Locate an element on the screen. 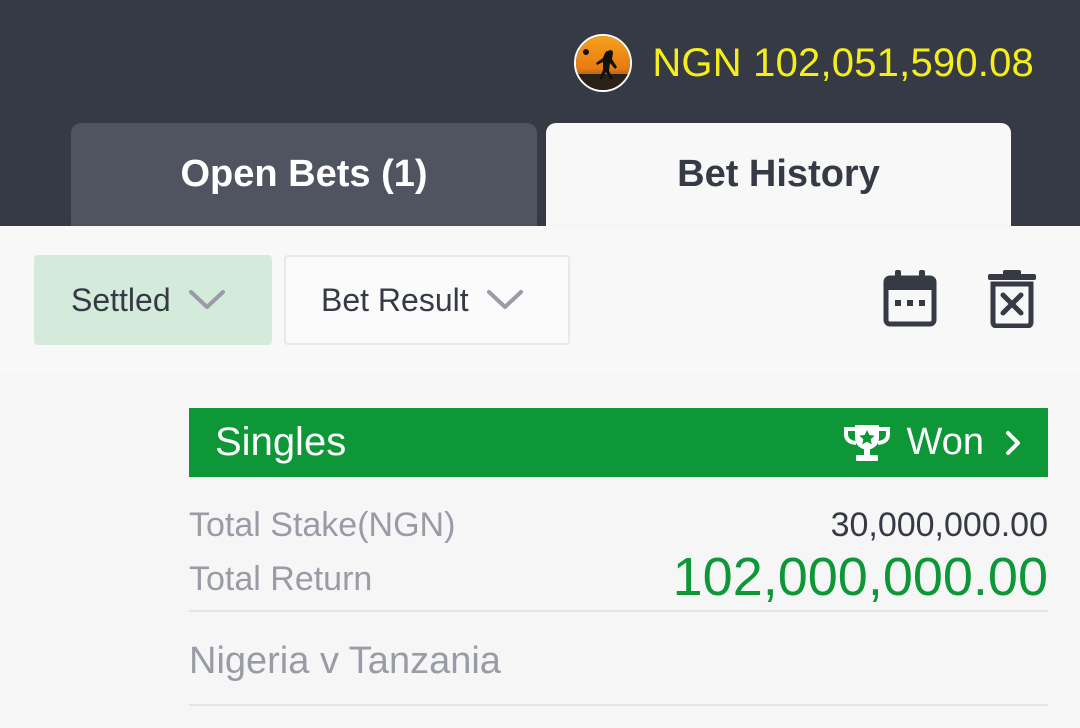 Image resolution: width=1080 pixels, height=728 pixels. bet-result-status: Won is located at coordinates (945, 442).